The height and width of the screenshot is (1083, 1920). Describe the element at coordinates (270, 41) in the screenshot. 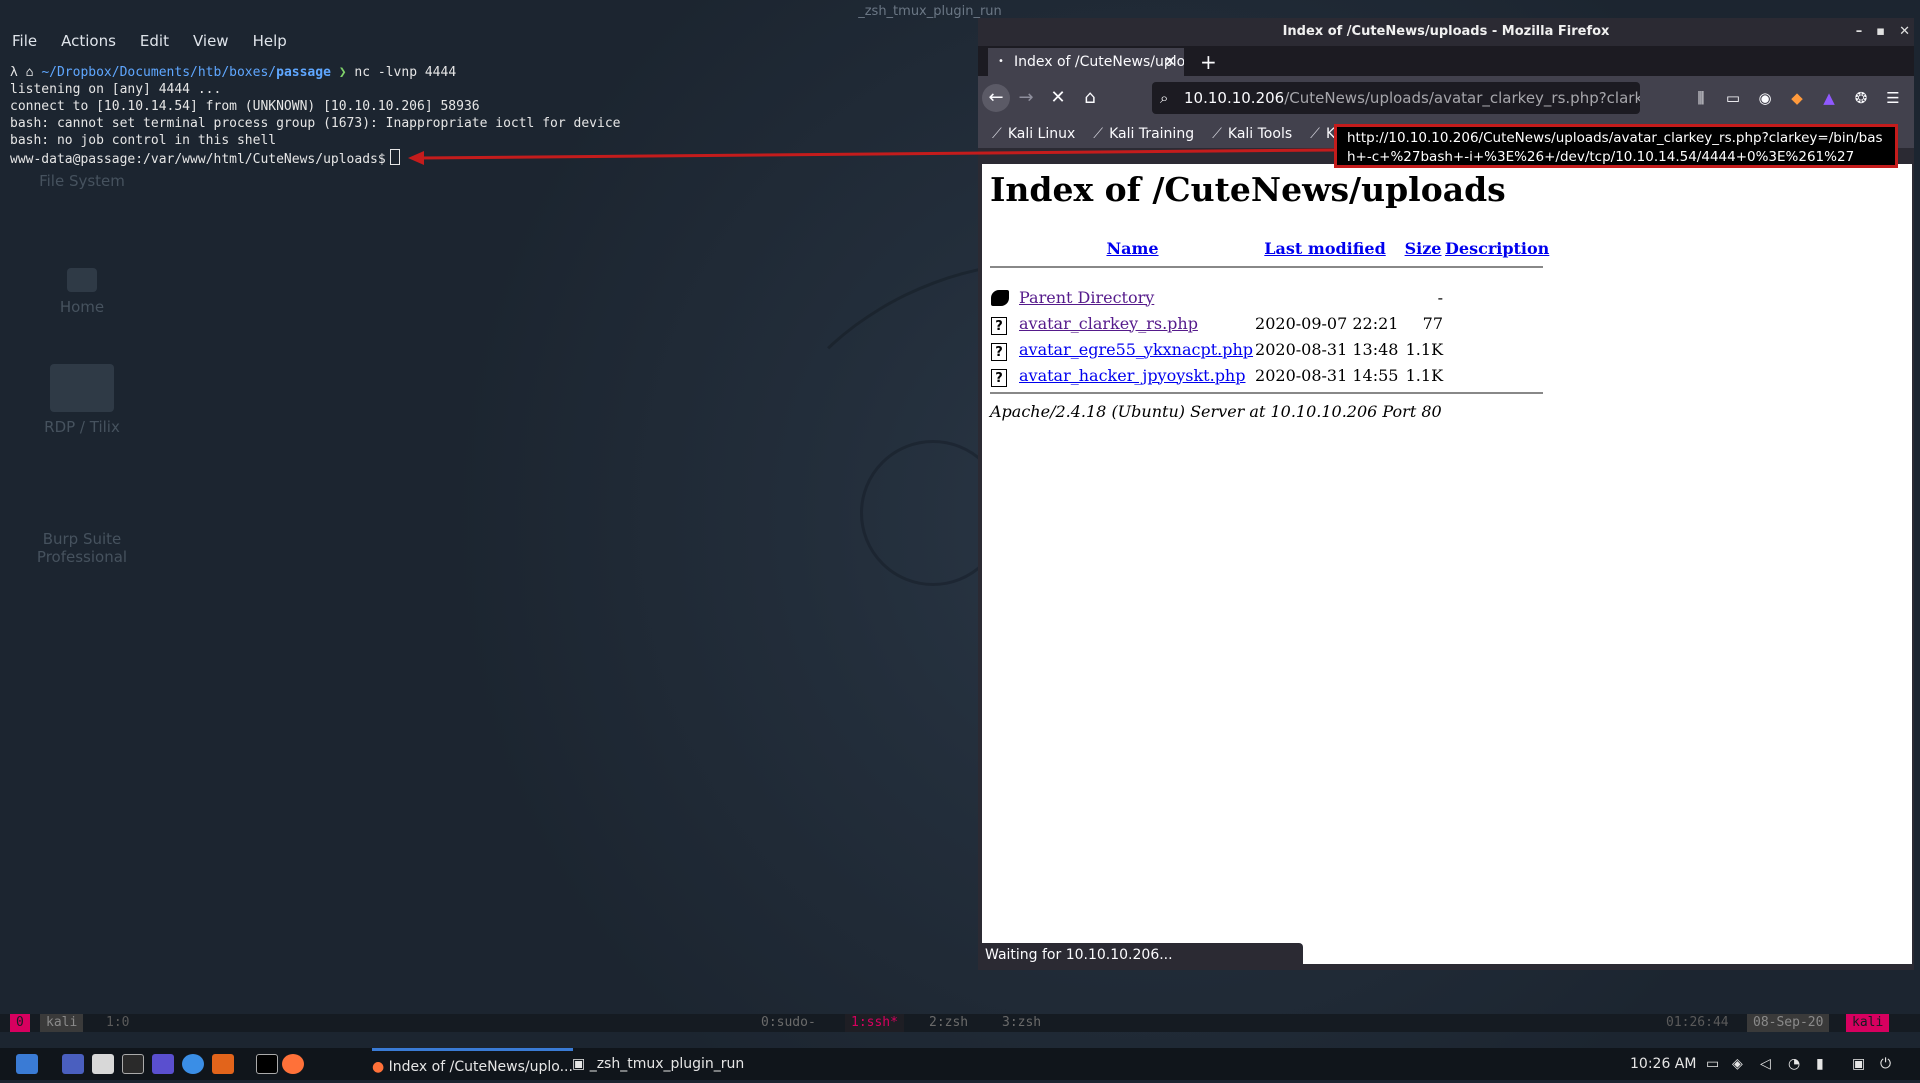

I see `menu-help: Help` at that location.